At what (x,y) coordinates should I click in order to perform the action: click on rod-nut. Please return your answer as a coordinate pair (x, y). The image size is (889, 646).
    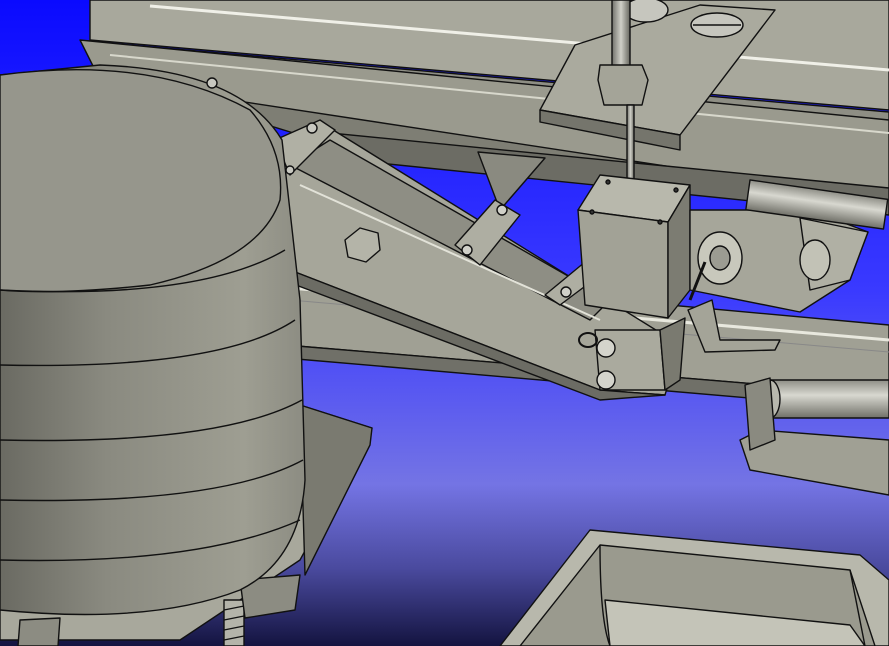
    Looking at the image, I should click on (623, 85).